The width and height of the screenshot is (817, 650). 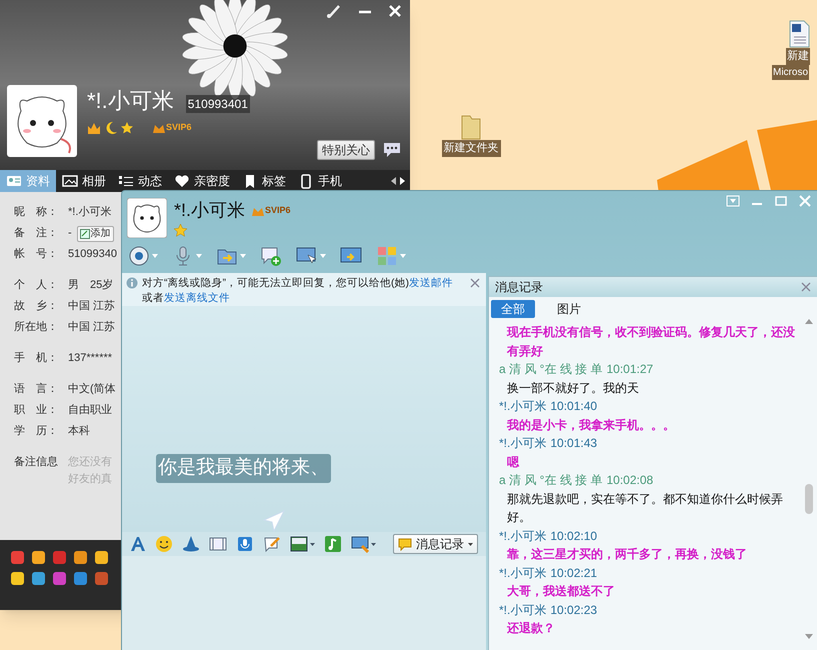 What do you see at coordinates (809, 499) in the screenshot?
I see `scrollbar-thumb` at bounding box center [809, 499].